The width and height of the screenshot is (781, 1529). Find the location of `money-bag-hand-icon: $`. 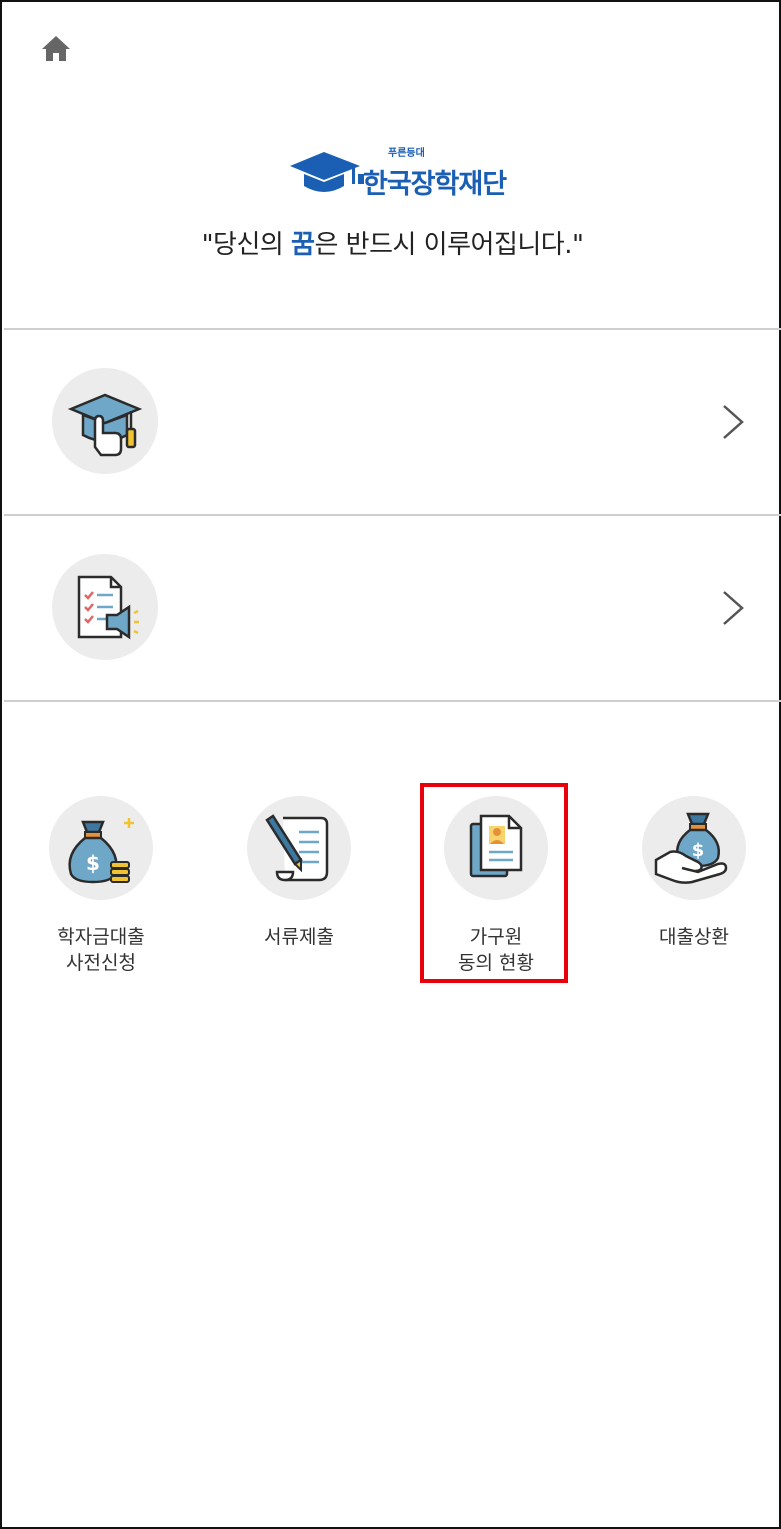

money-bag-hand-icon: $ is located at coordinates (691, 848).